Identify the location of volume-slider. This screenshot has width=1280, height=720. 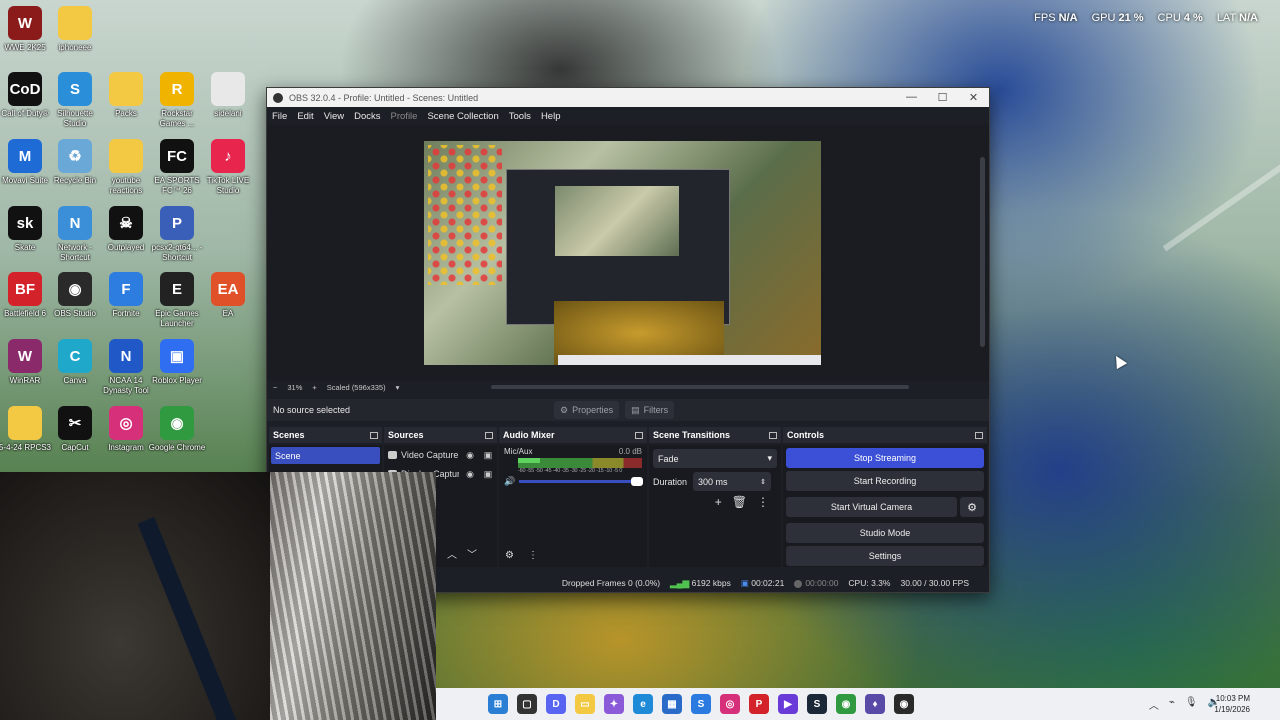
(581, 481).